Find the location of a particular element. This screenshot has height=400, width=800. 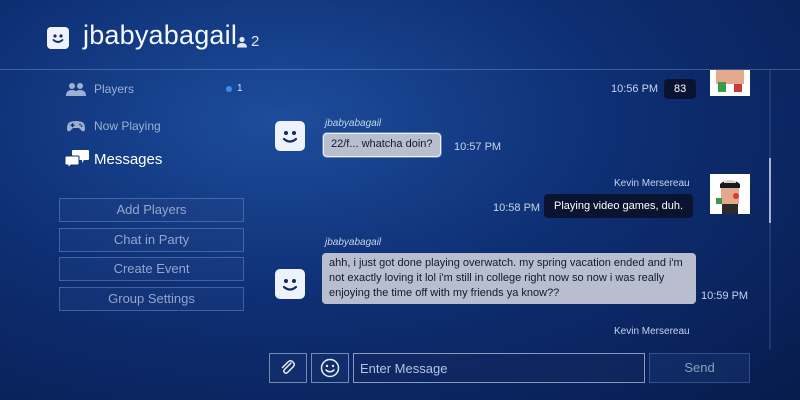

sidebar-item-label: Now Playing is located at coordinates (127, 126).